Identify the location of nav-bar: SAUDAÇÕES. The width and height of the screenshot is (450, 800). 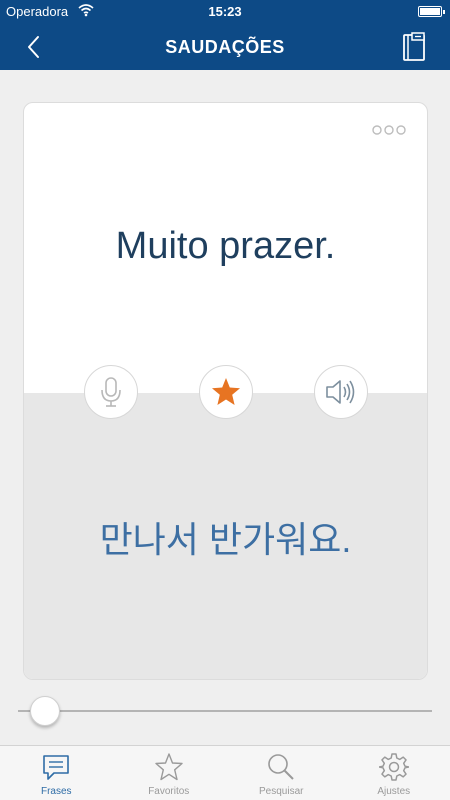
(225, 47).